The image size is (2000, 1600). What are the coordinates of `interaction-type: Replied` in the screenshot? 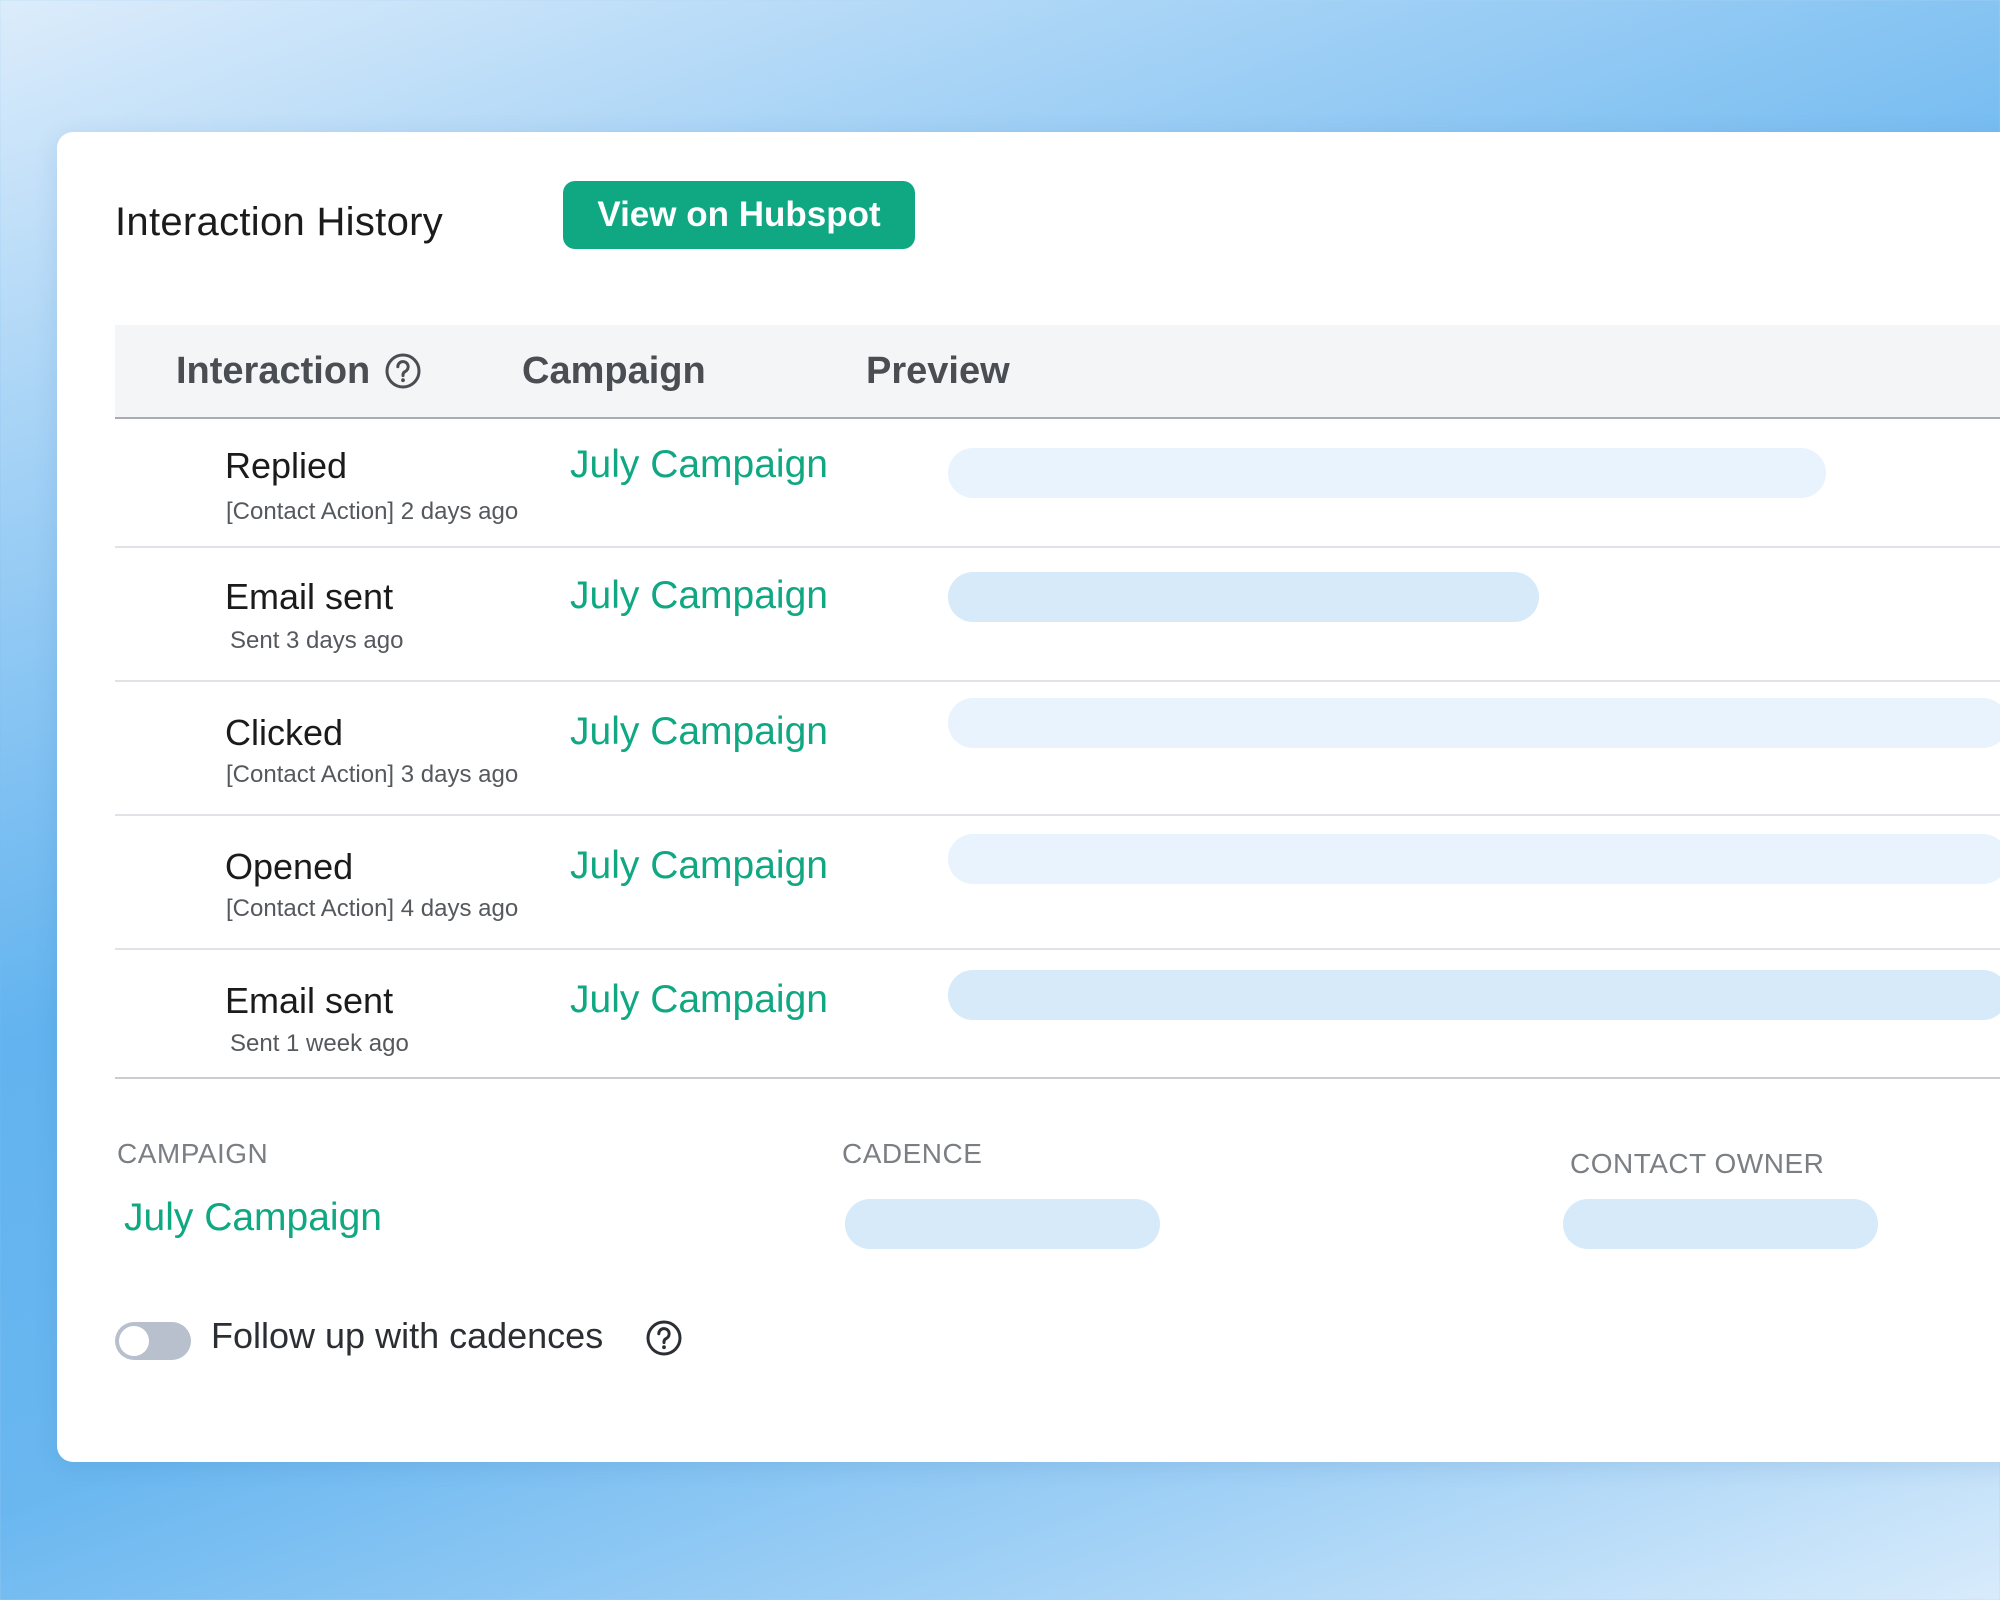 It's located at (286, 465).